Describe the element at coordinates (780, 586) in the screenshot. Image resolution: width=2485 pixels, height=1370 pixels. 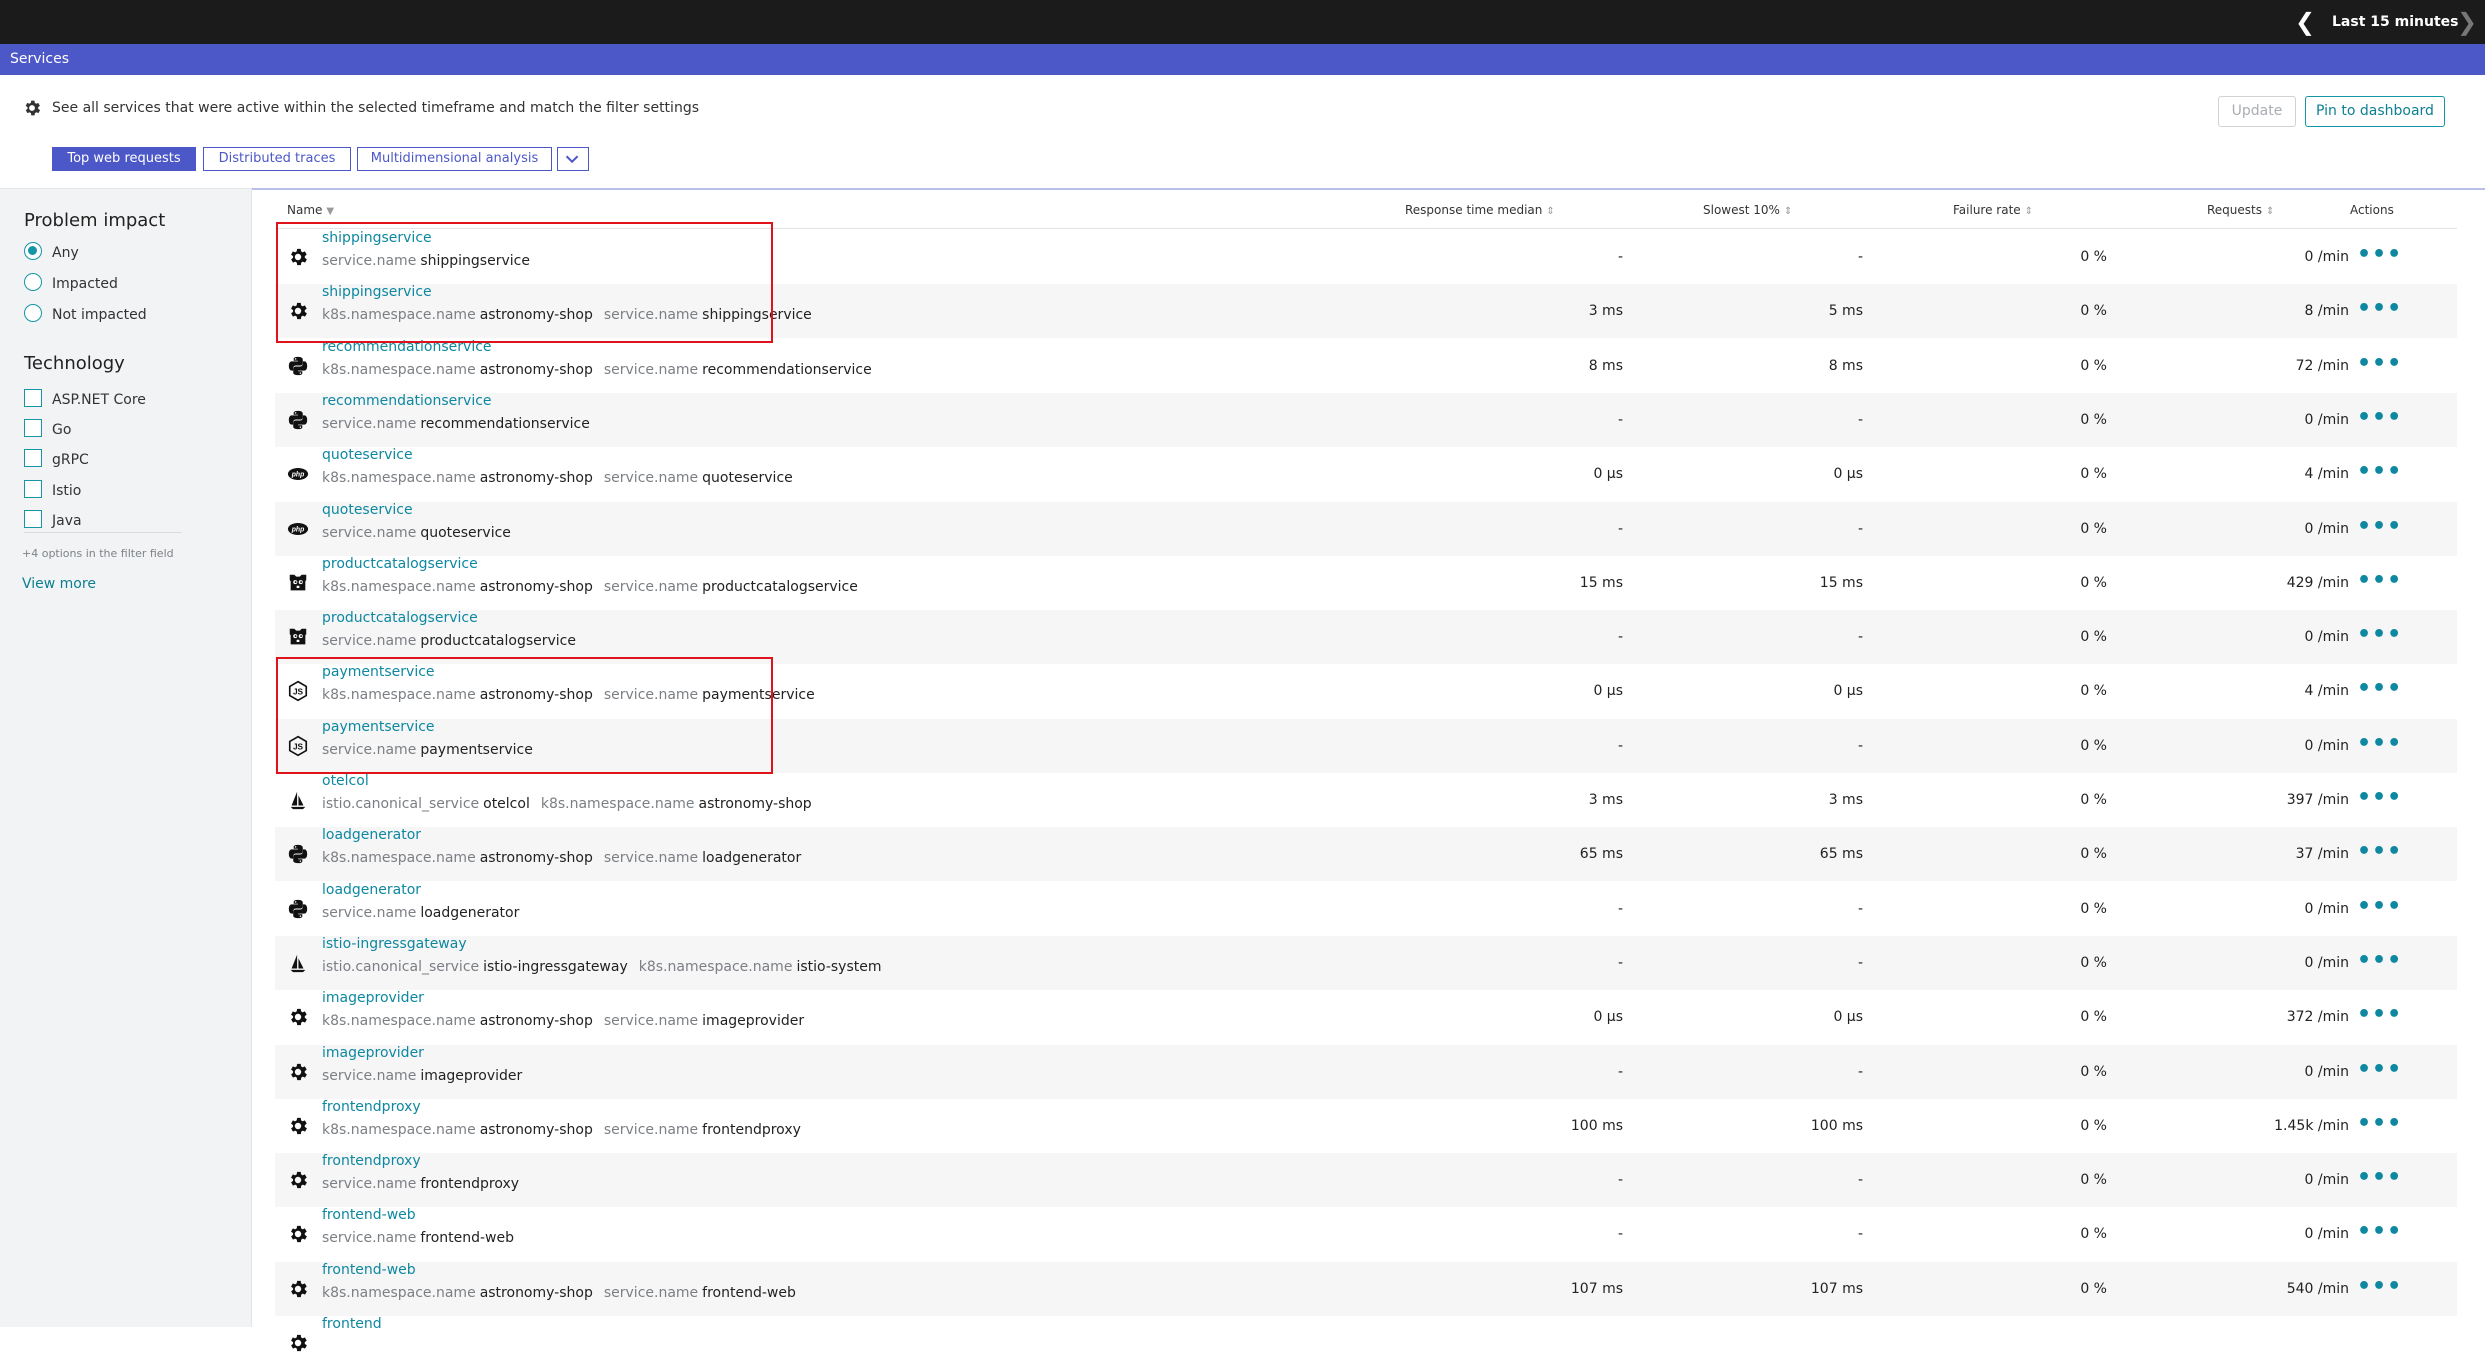
I see `tag-value: productcatalogservice` at that location.